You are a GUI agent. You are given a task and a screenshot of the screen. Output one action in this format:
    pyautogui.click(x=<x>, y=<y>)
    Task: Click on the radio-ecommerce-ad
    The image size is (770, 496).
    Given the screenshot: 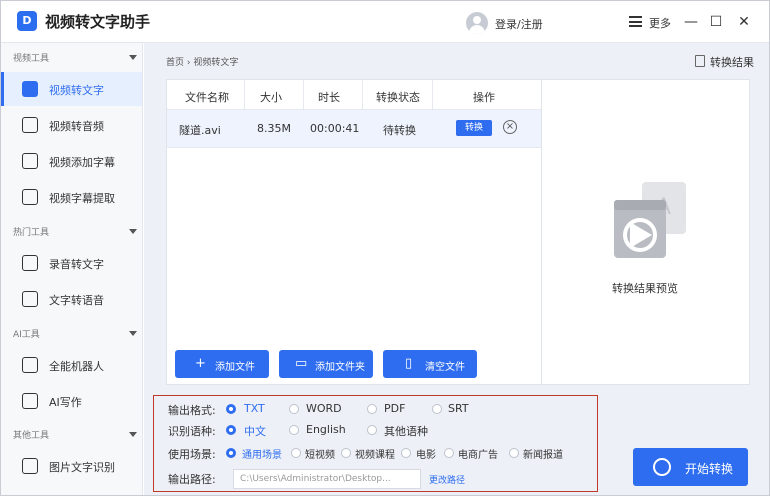 What is the action you would take?
    pyautogui.click(x=449, y=453)
    